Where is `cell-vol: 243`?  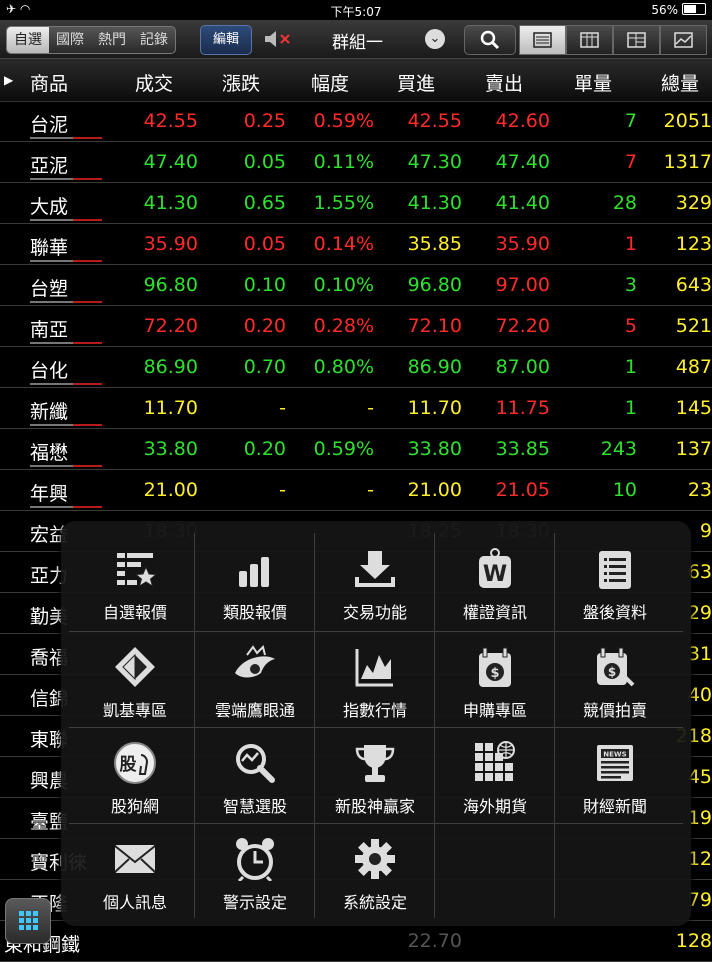
cell-vol: 243 is located at coordinates (618, 449).